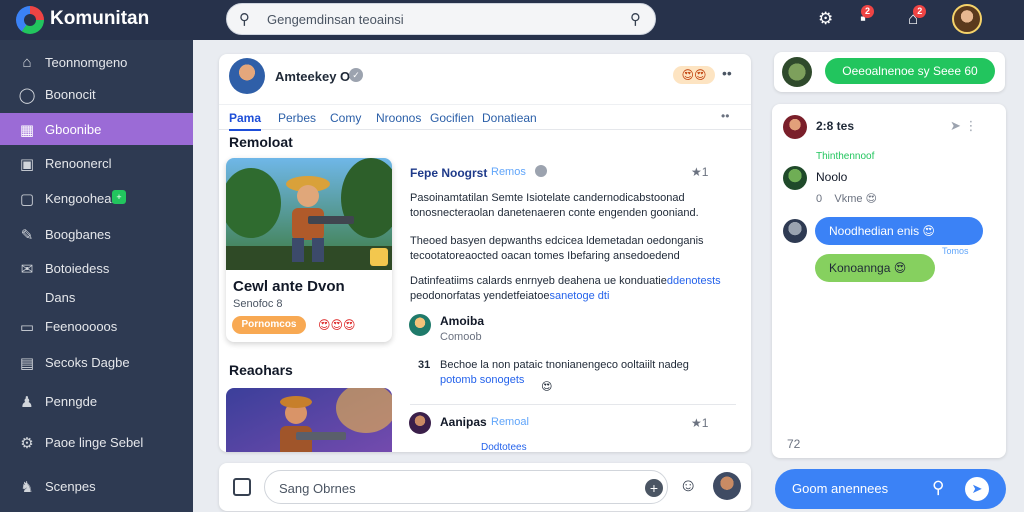 Image resolution: width=1024 pixels, height=512 pixels. What do you see at coordinates (96, 297) in the screenshot?
I see `sidebar-item-7: Dans` at bounding box center [96, 297].